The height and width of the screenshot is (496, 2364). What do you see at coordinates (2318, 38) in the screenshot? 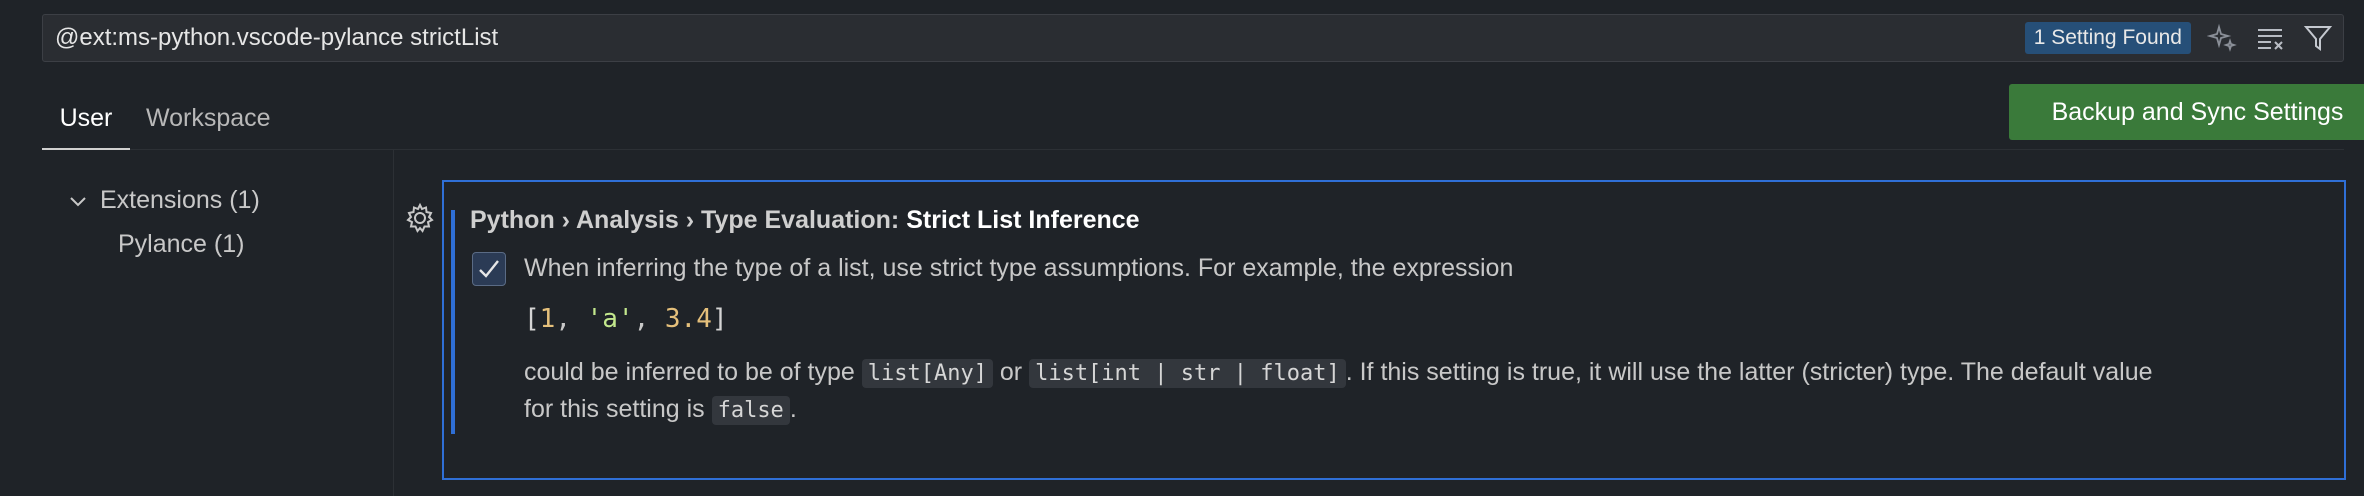
I see `filter-icon` at bounding box center [2318, 38].